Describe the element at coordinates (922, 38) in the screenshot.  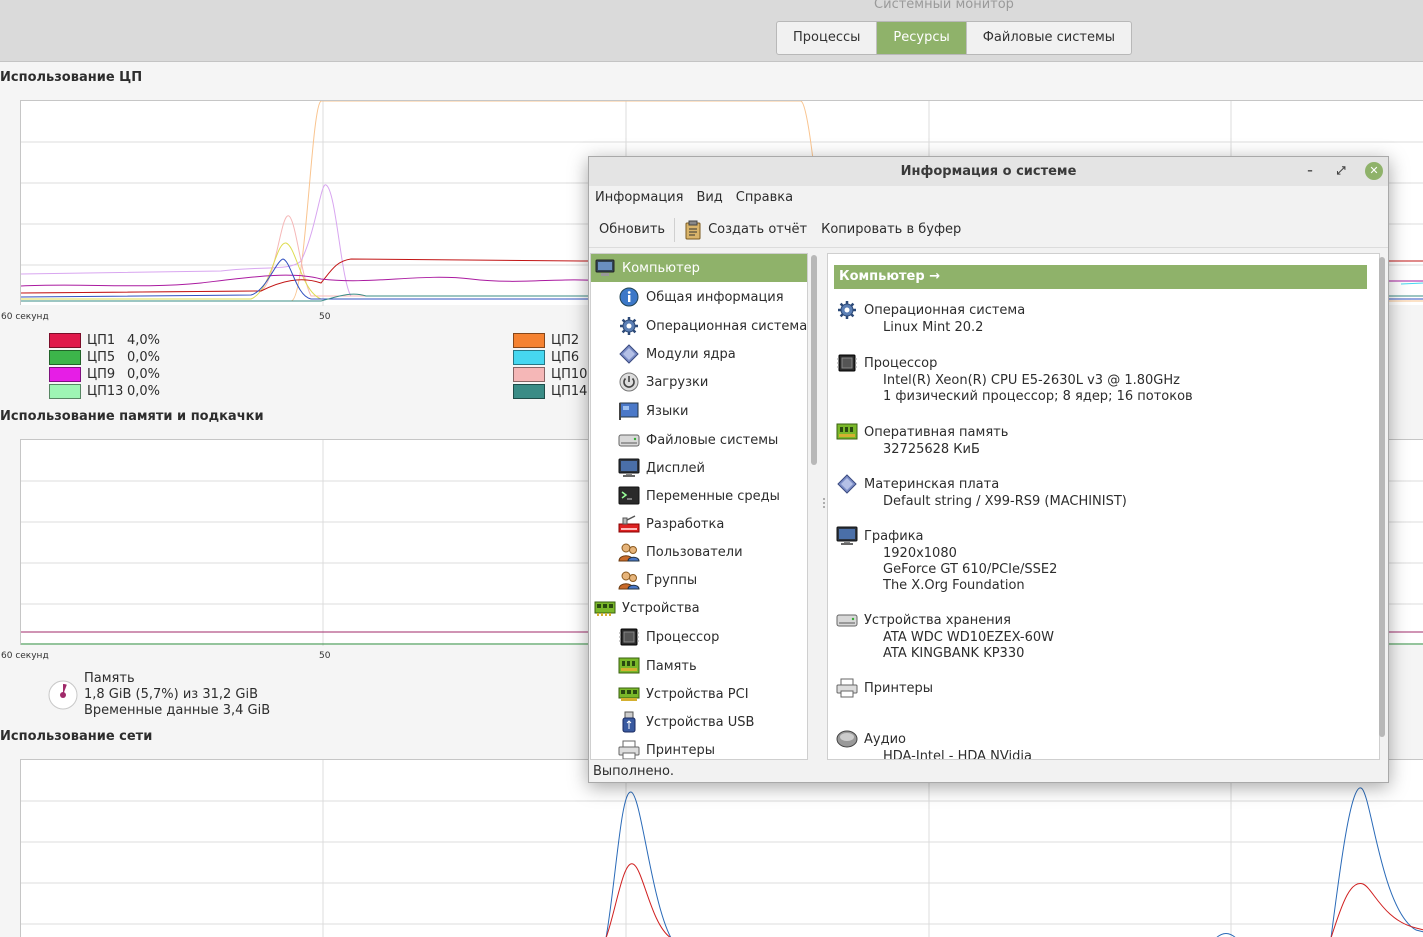
I see `tab-resources: Ресурсы` at that location.